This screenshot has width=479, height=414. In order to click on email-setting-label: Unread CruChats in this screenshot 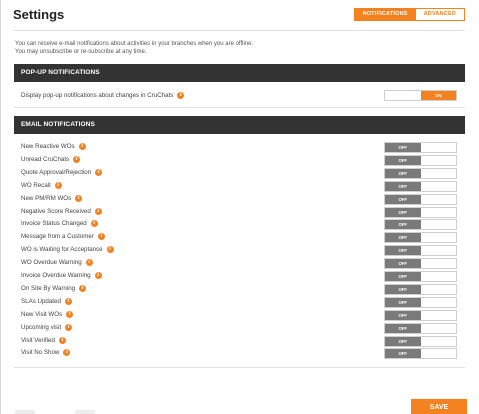, I will do `click(45, 160)`.